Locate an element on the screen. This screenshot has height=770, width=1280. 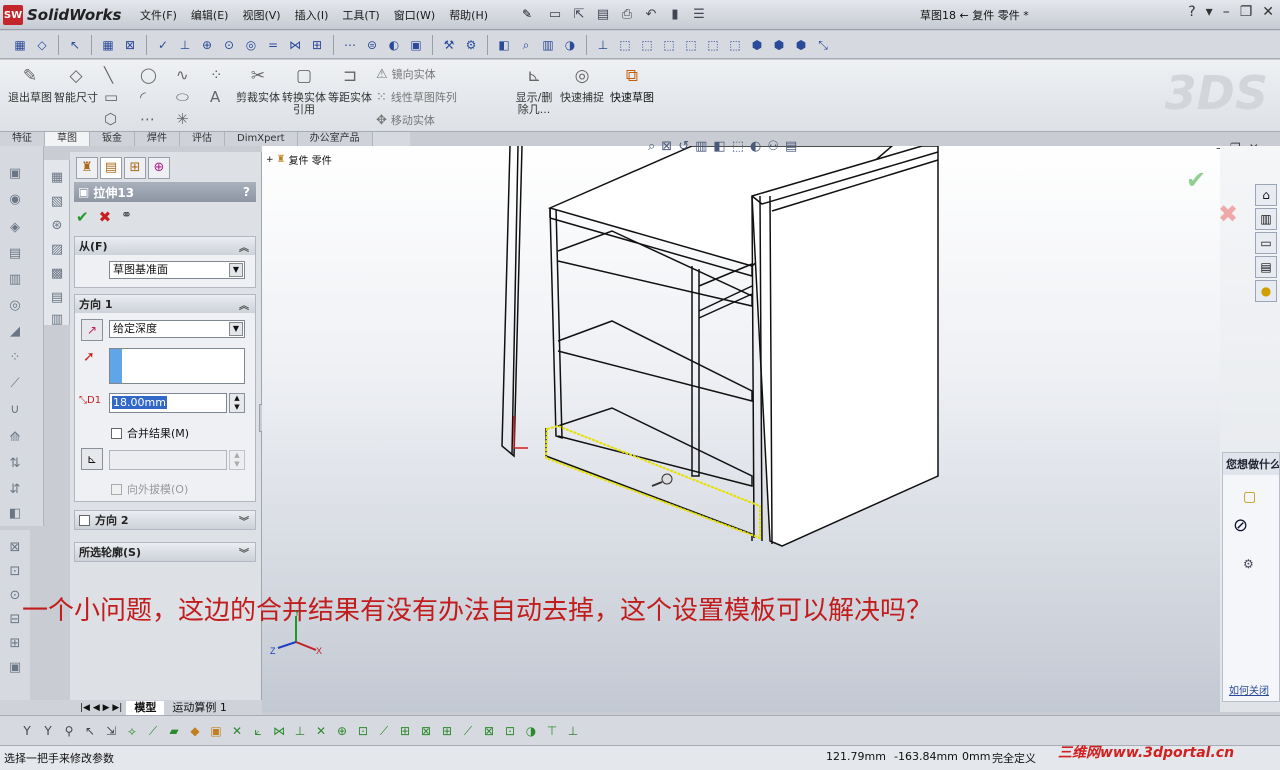
filter-select-all-icon: ⚲ is located at coordinates (69, 731).